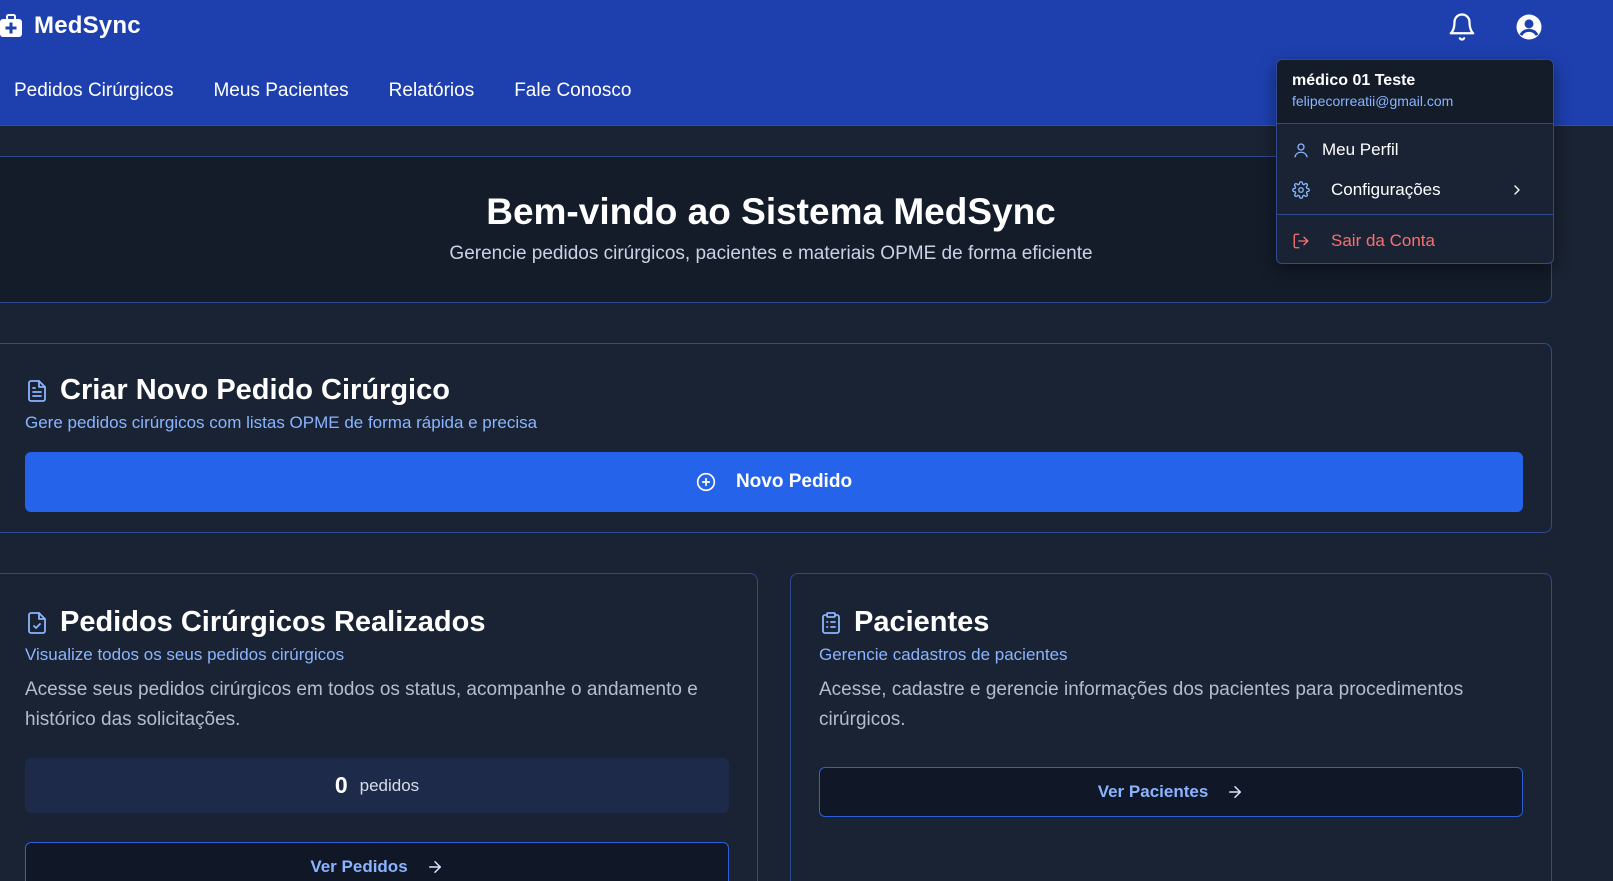 The width and height of the screenshot is (1613, 881). I want to click on menu-item-logout-label: Sair da Conta, so click(1383, 240).